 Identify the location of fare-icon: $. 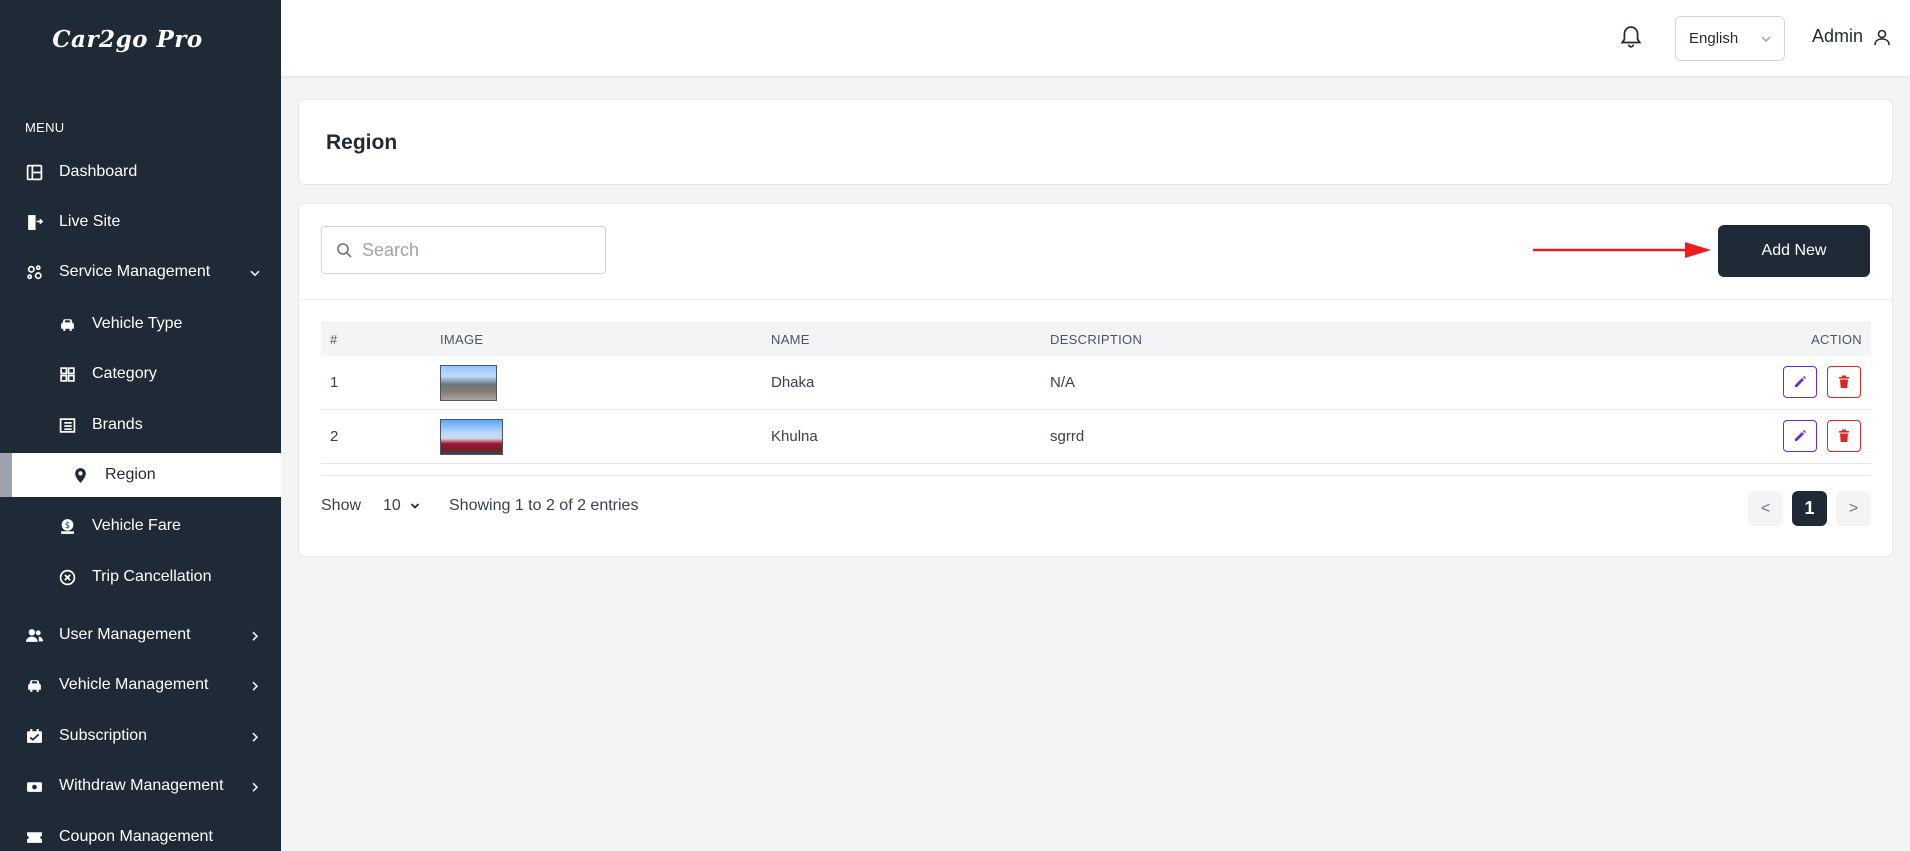
(67, 526).